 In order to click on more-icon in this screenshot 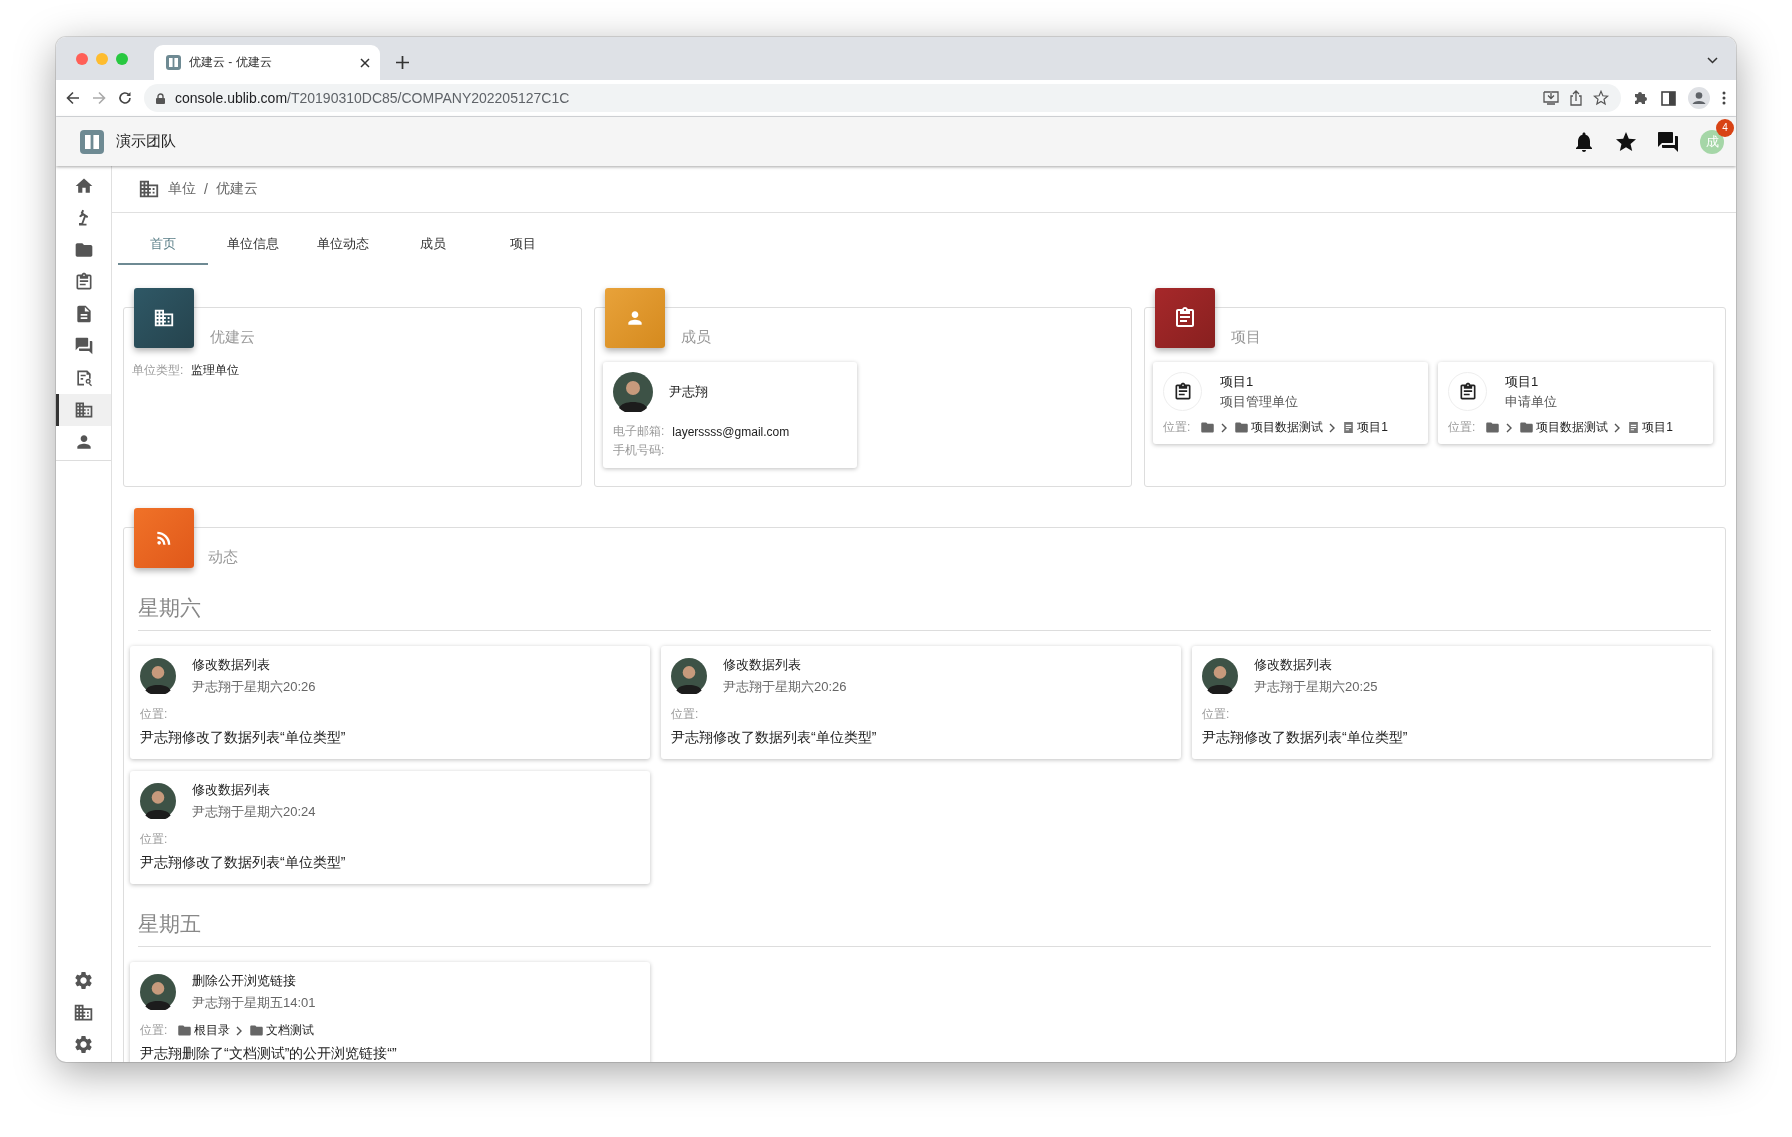, I will do `click(1724, 98)`.